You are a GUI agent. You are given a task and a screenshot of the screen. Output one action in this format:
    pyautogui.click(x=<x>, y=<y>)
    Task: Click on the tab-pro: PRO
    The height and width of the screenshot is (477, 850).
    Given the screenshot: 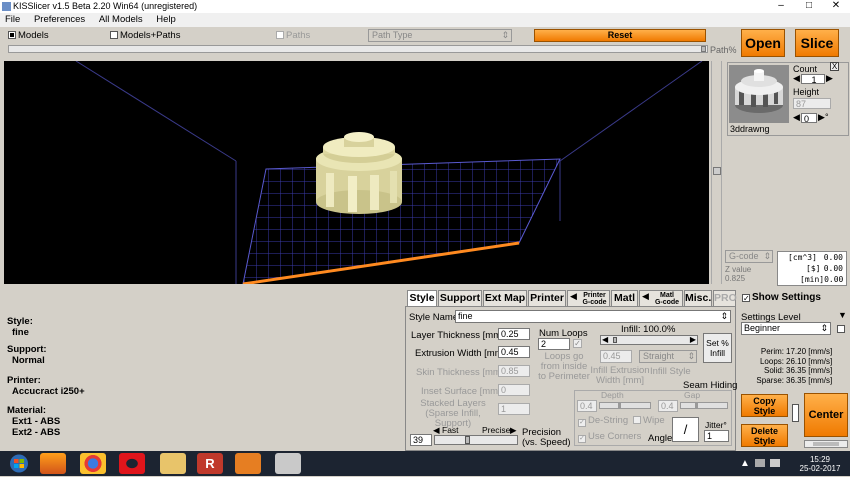 What is the action you would take?
    pyautogui.click(x=725, y=298)
    